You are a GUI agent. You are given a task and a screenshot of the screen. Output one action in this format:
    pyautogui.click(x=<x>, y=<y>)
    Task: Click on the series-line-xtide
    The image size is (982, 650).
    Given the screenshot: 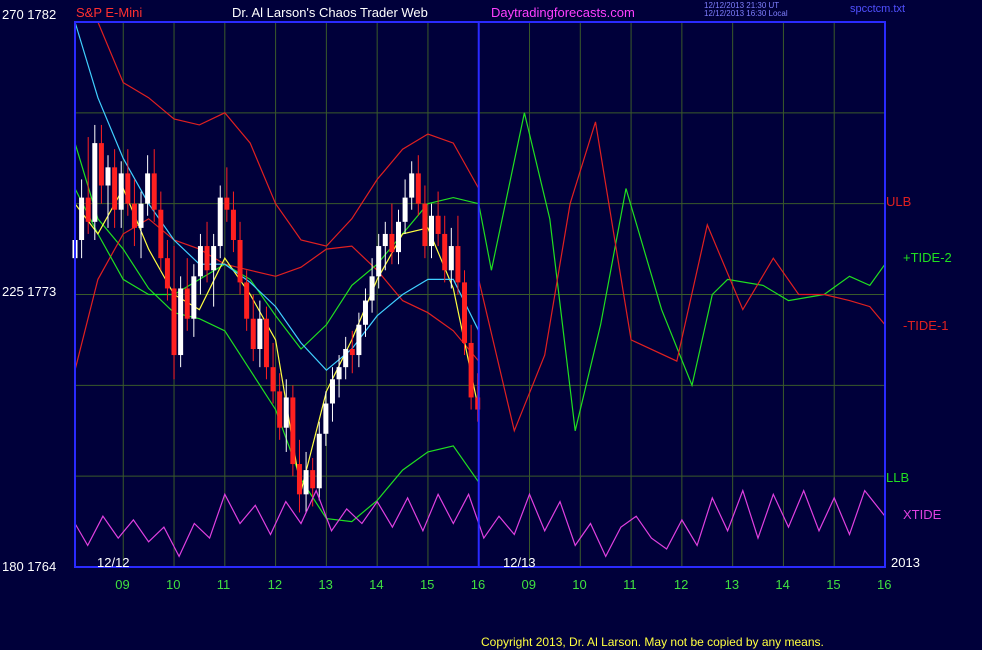 What is the action you would take?
    pyautogui.click(x=480, y=523)
    